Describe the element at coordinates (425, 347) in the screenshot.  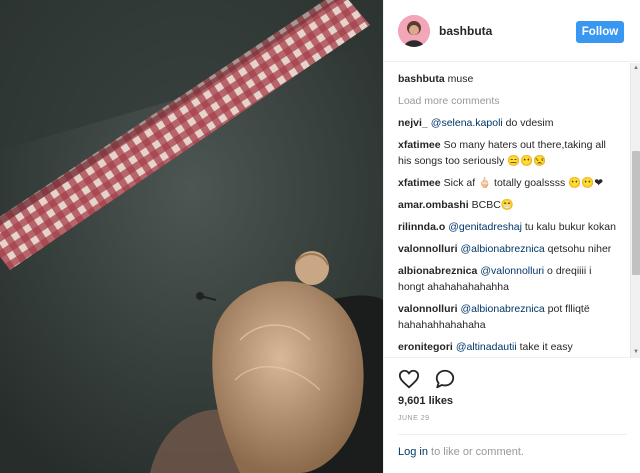
I see `comment-username: eronitegori` at that location.